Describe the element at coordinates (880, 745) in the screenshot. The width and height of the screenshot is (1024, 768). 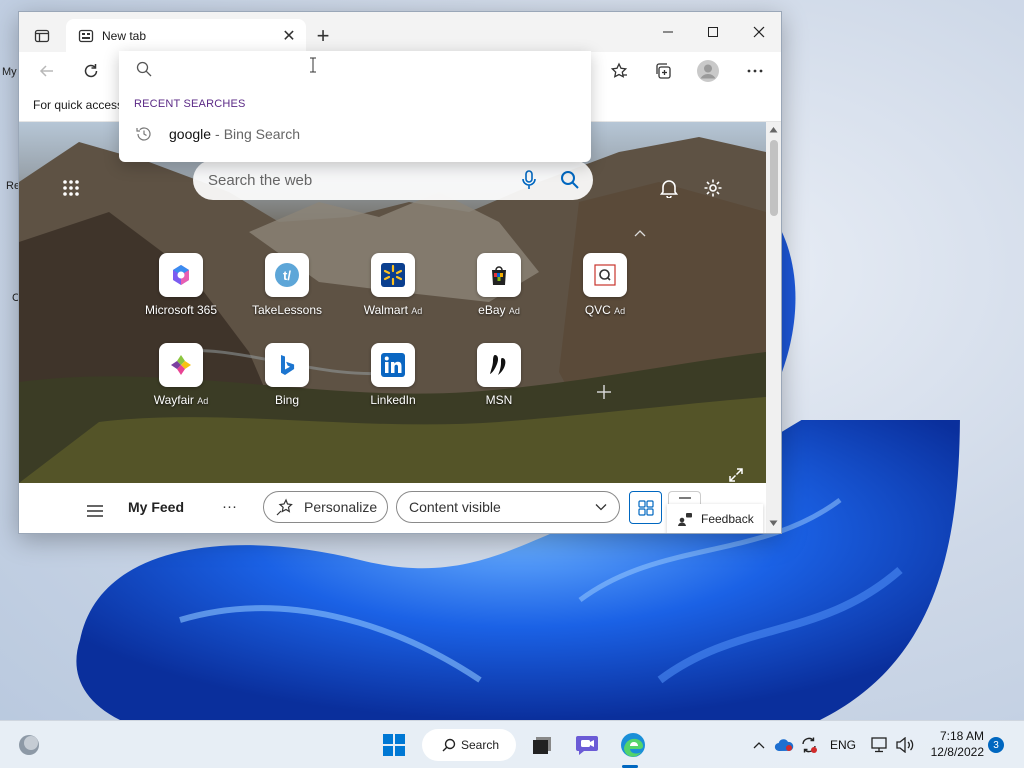
I see `network-button` at that location.